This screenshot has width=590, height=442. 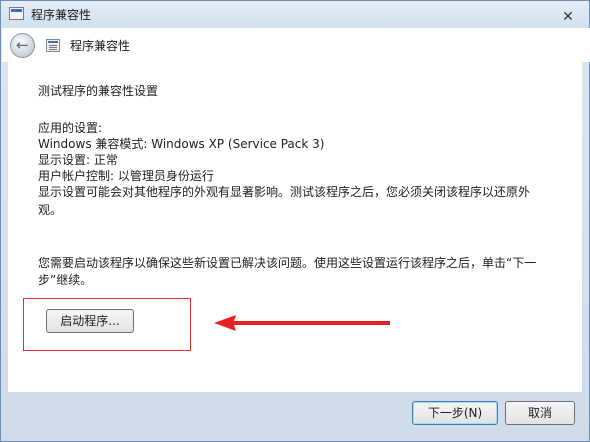 I want to click on applied-settings-label: 应用的设置:, so click(x=70, y=128).